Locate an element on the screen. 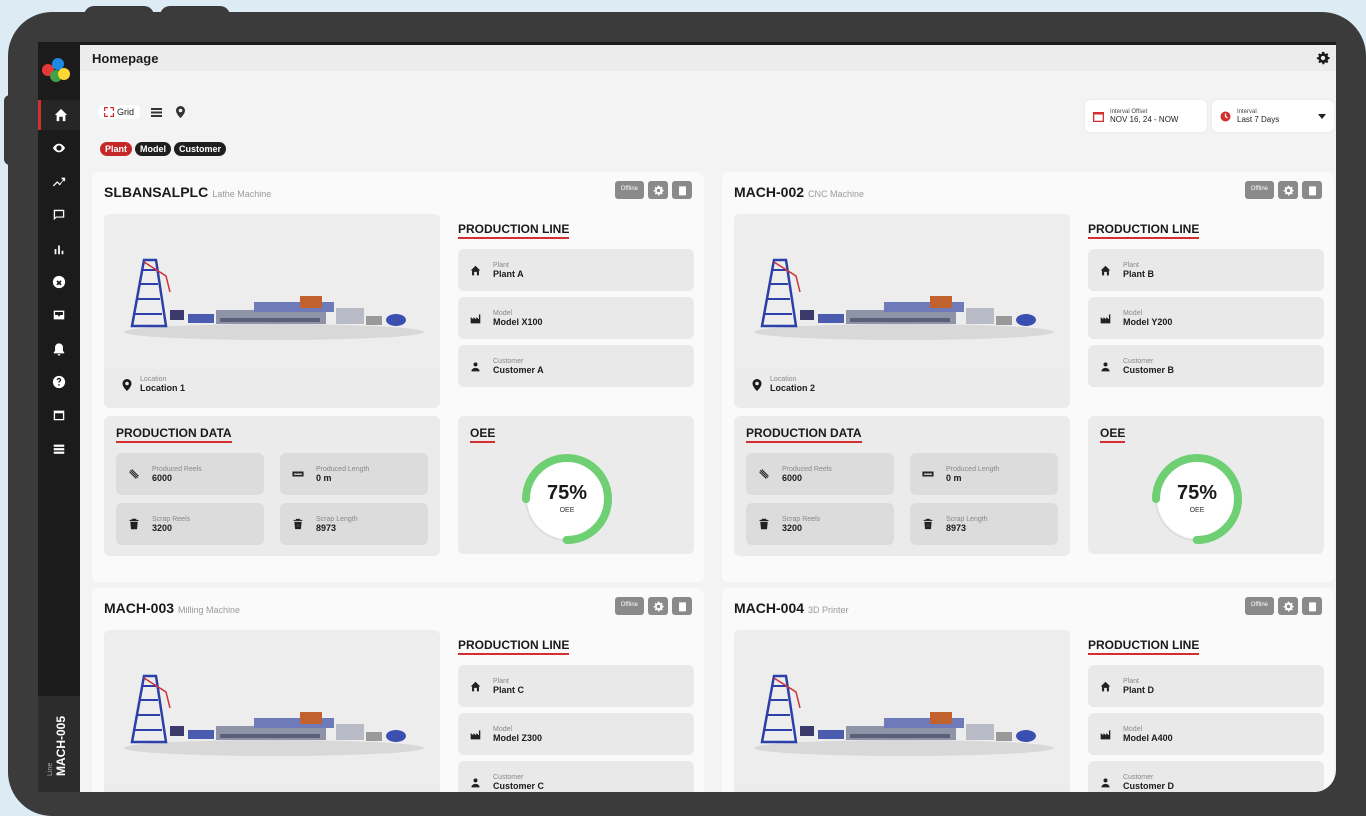 This screenshot has height=816, width=1366. model-value: Model Y200 is located at coordinates (1148, 321).